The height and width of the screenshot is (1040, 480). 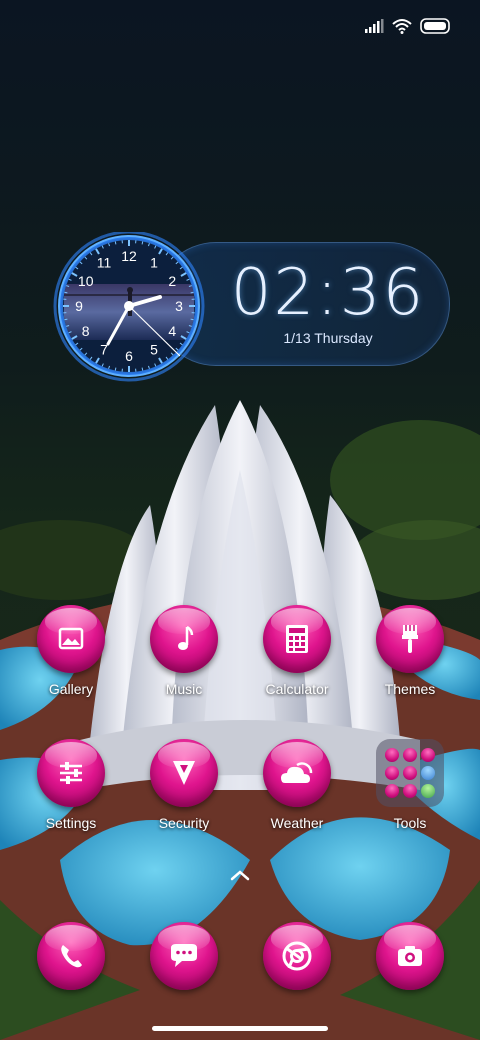 What do you see at coordinates (172, 331) in the screenshot?
I see `dial-number: 4` at bounding box center [172, 331].